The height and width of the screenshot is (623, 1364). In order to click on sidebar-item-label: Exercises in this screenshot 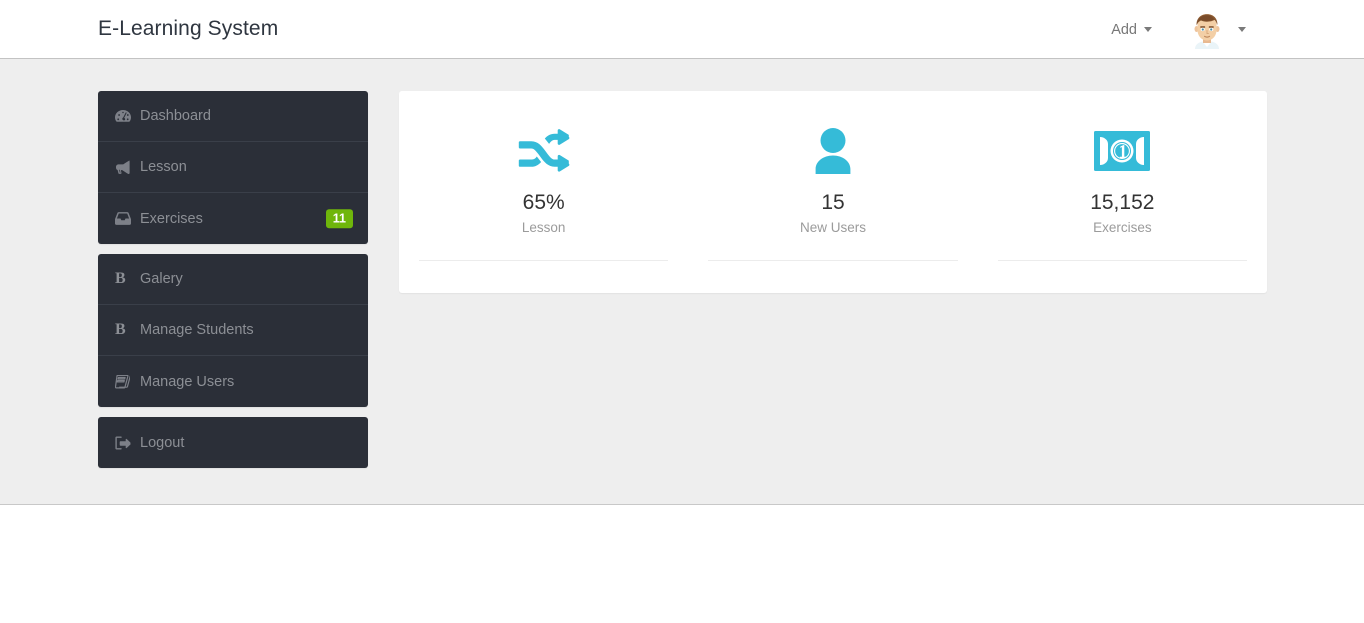, I will do `click(171, 218)`.